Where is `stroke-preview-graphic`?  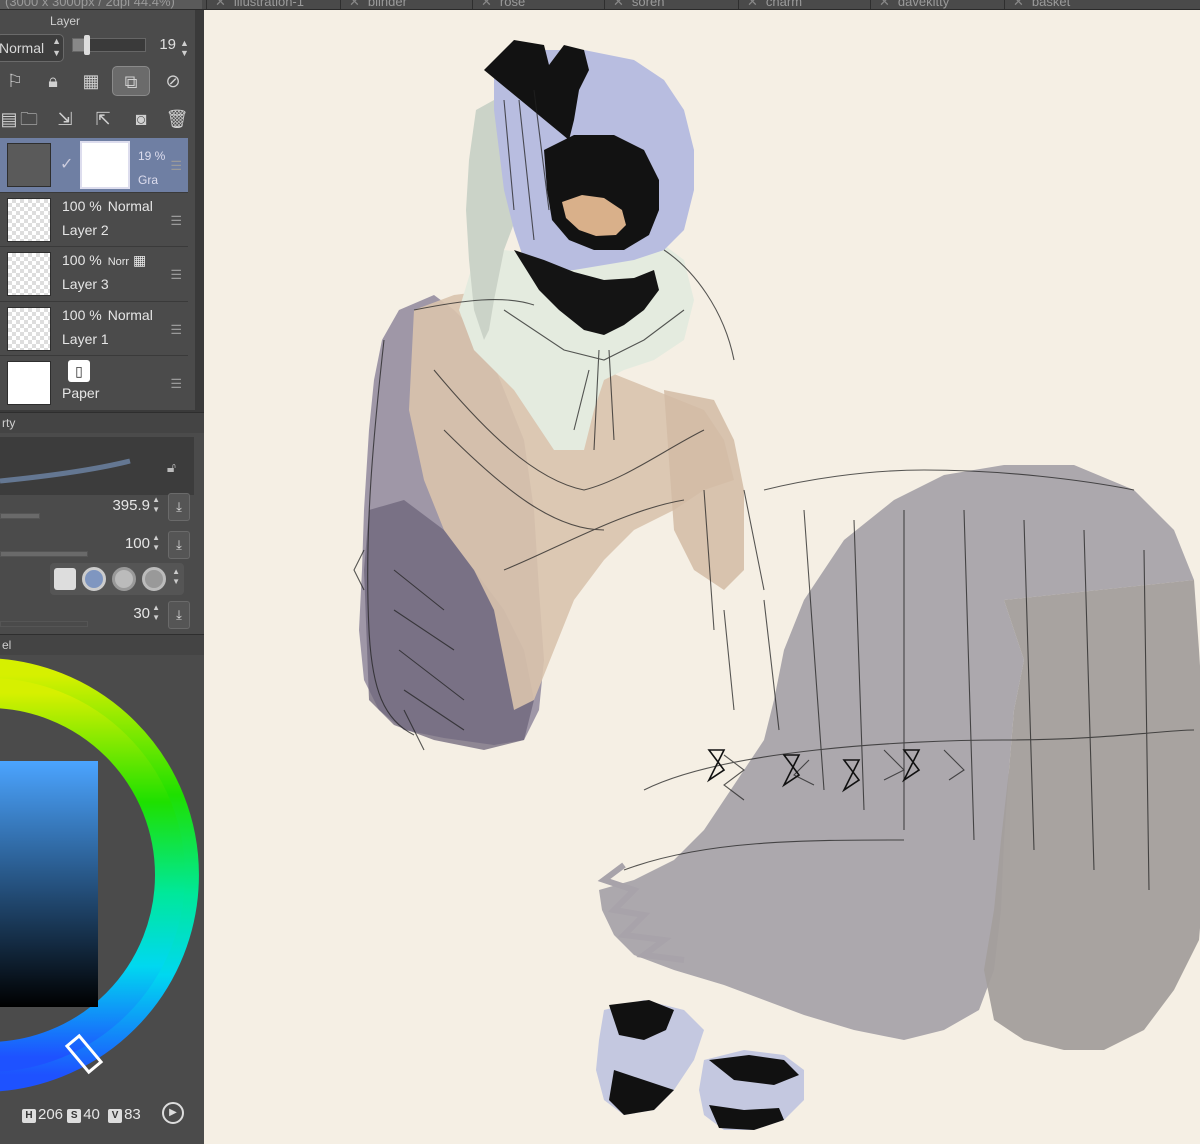 stroke-preview-graphic is located at coordinates (65, 471).